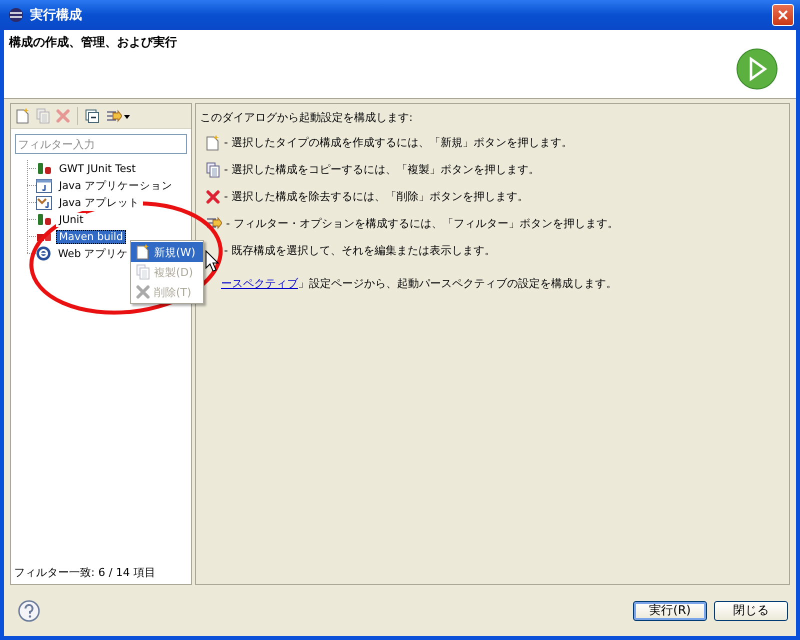  I want to click on close-icon, so click(783, 15).